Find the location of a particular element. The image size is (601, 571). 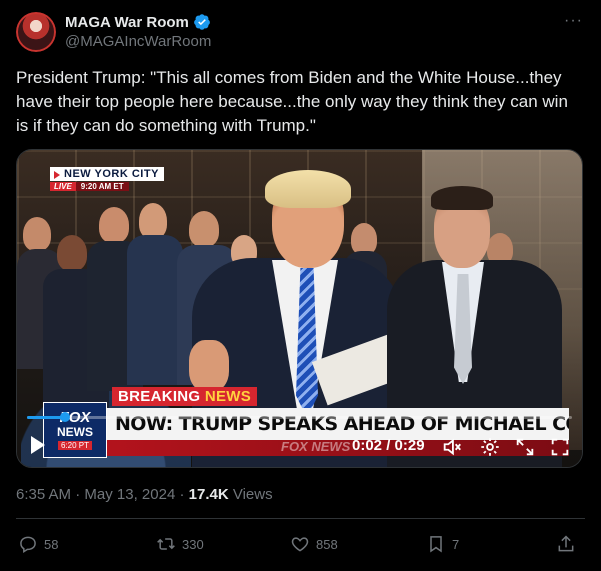

reply-button: 58 is located at coordinates (38, 544).